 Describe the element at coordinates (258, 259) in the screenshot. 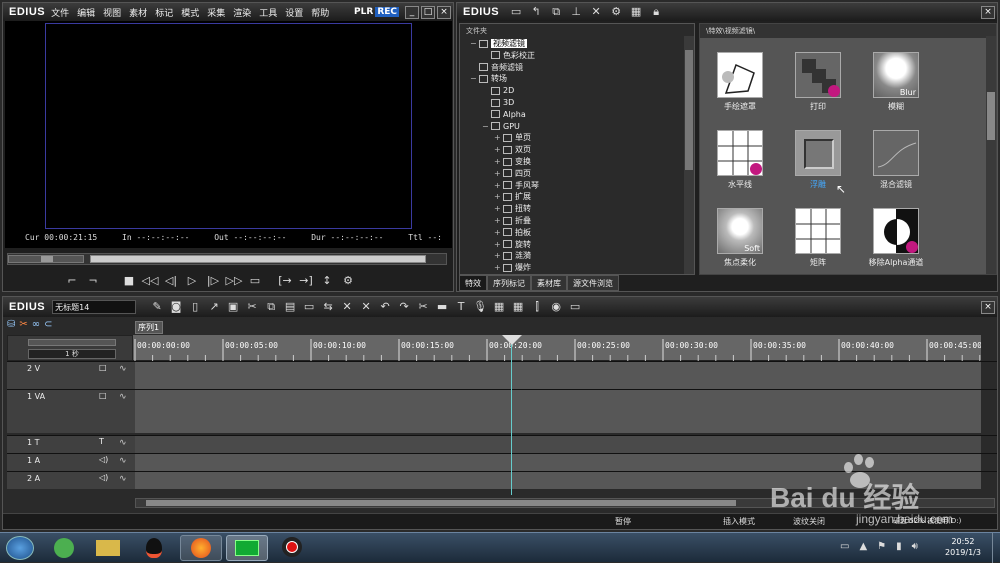

I see `position-track` at that location.